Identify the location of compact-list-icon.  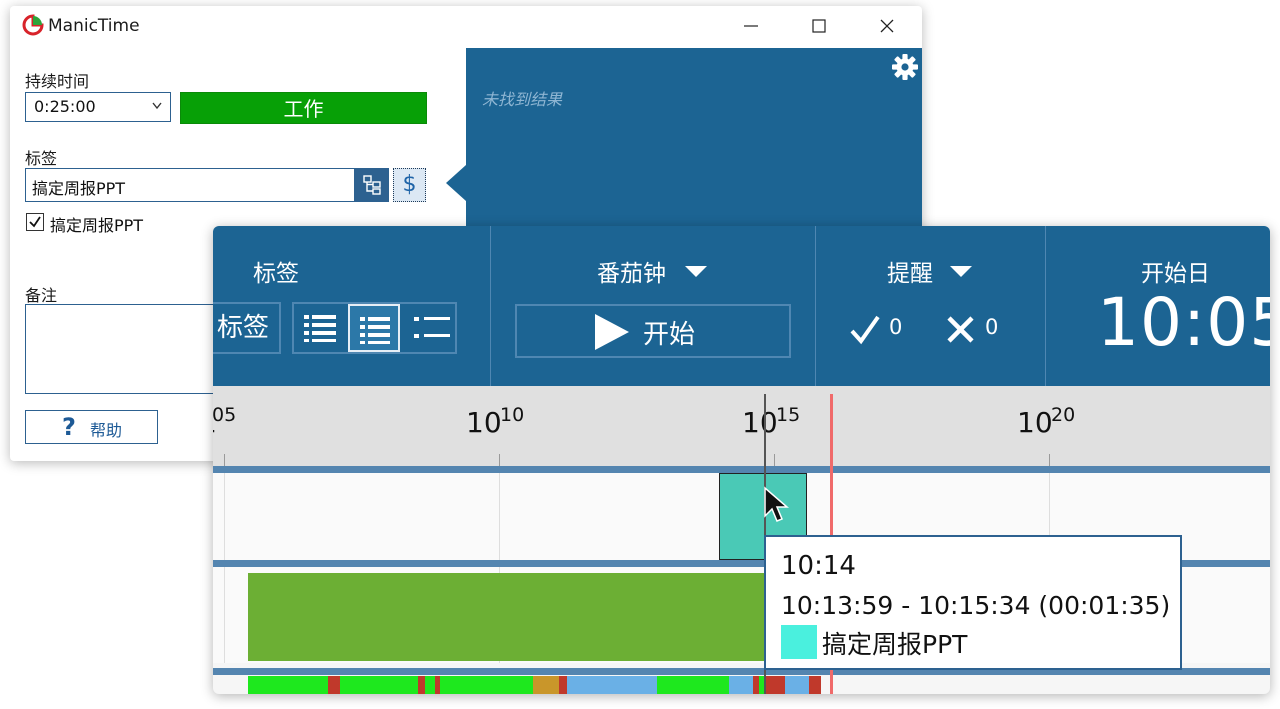
(432, 327).